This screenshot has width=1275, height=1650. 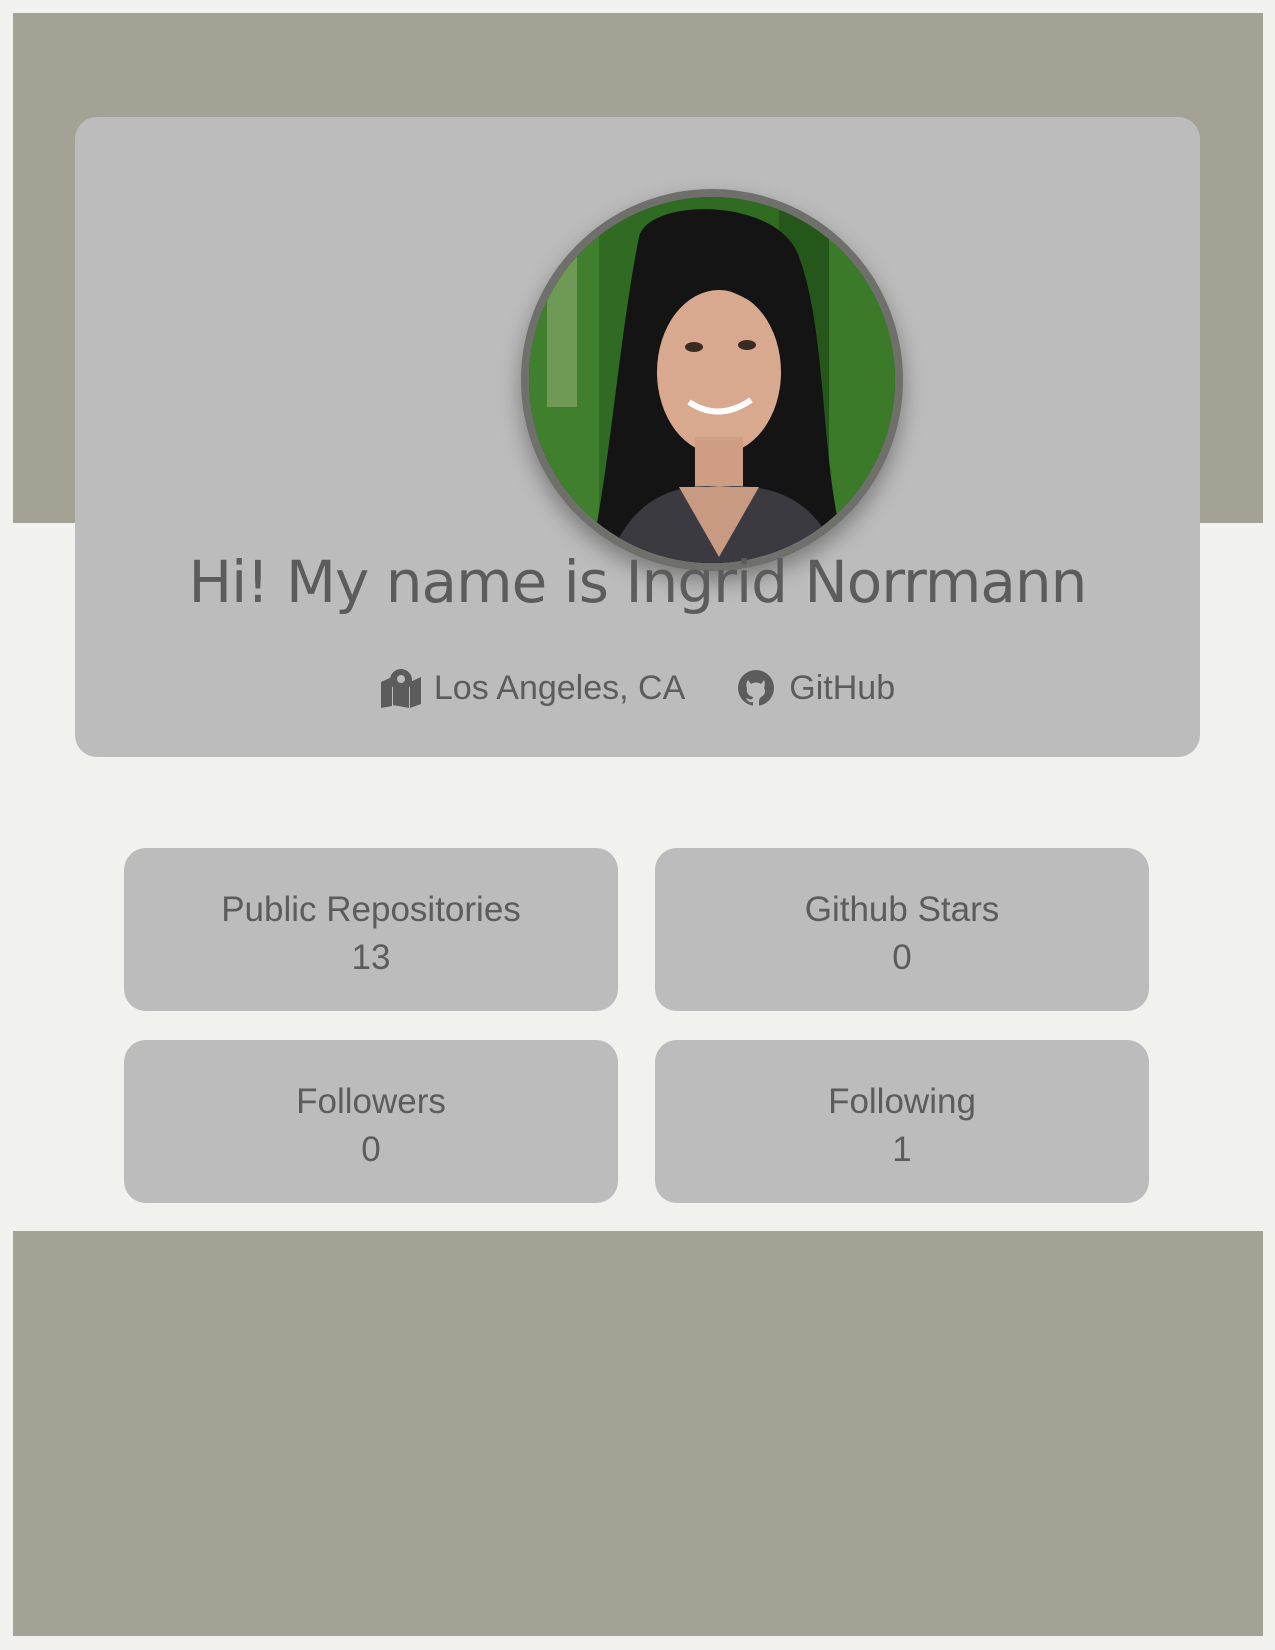 What do you see at coordinates (371, 1101) in the screenshot?
I see `stat-label: Followers` at bounding box center [371, 1101].